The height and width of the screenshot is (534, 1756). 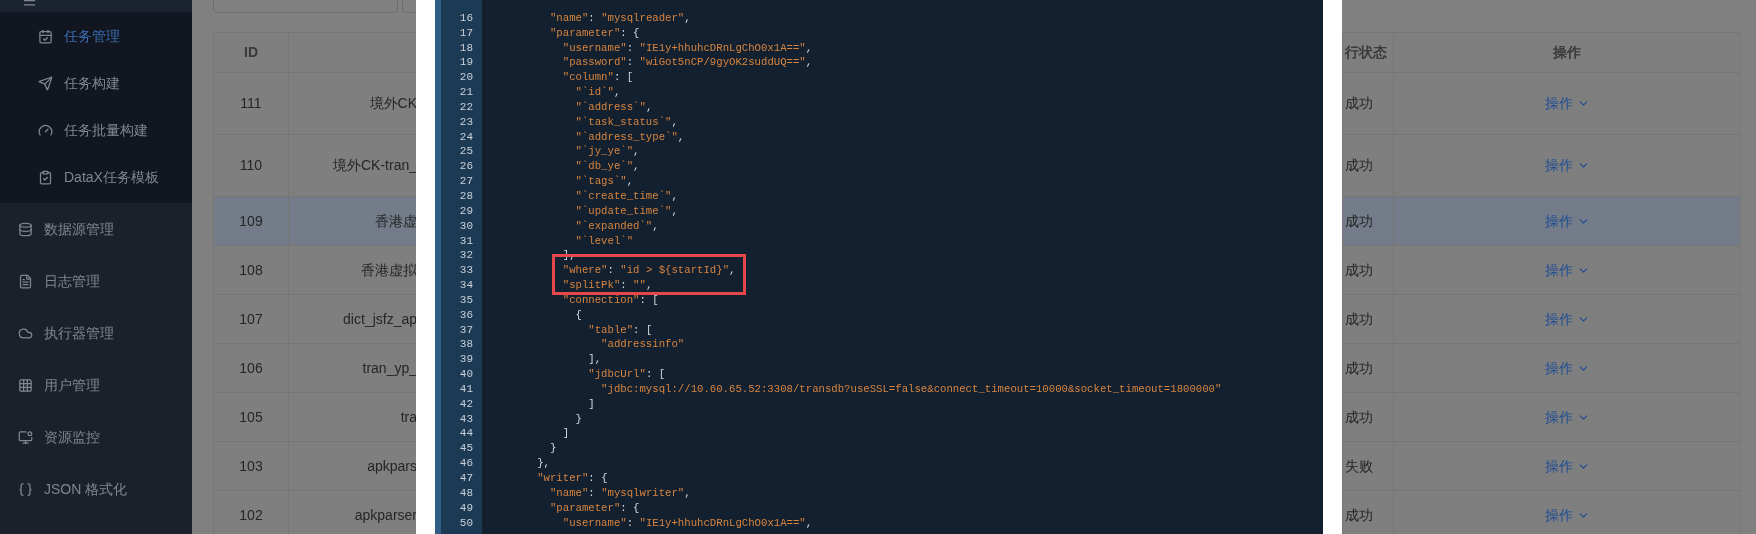 I want to click on sidebar-item: JSON 格式化, so click(x=96, y=489).